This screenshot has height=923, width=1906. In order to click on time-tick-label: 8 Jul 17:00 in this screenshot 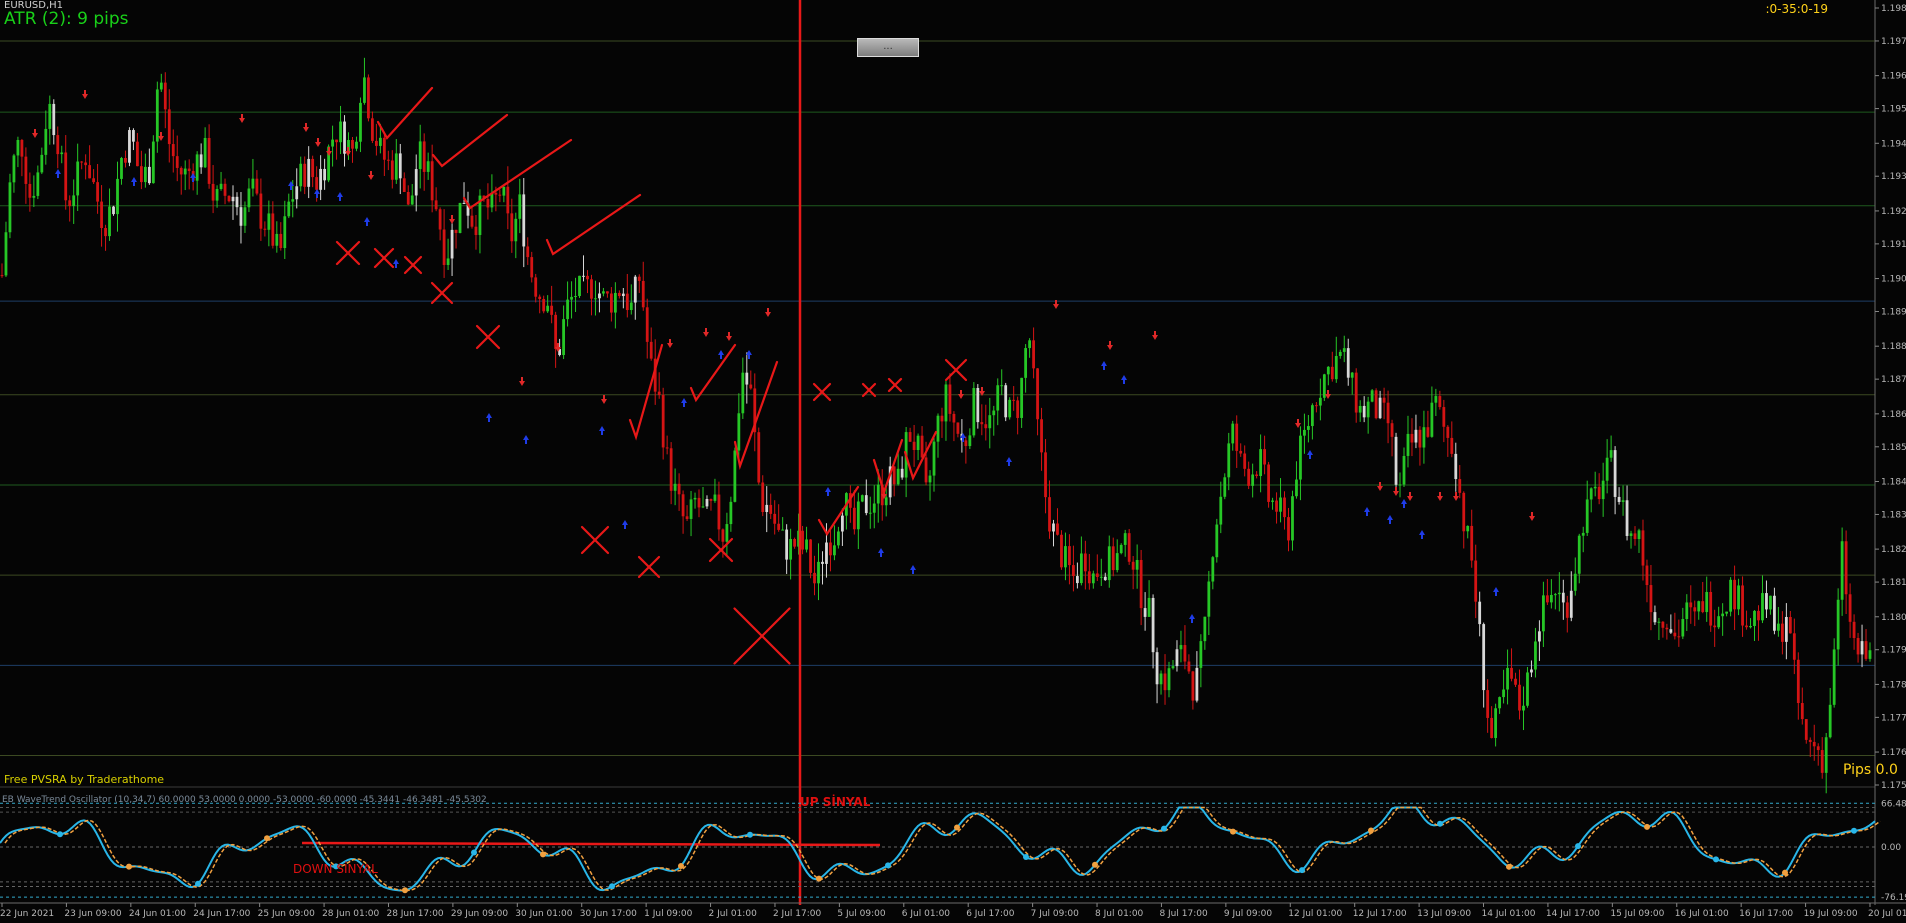, I will do `click(1183, 914)`.